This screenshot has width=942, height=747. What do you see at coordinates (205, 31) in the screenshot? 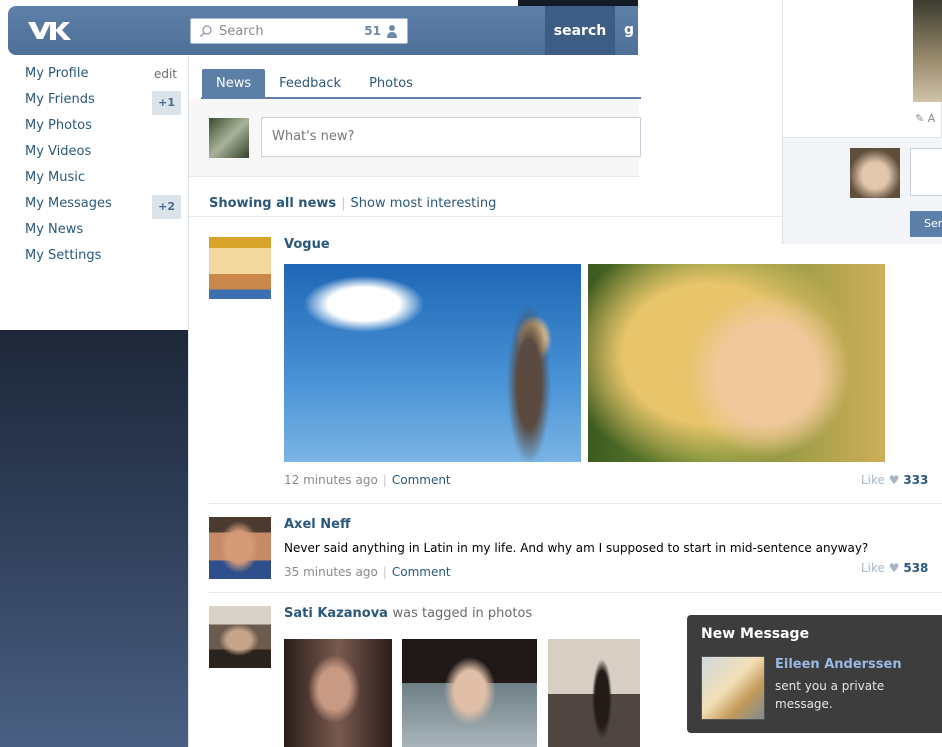
I see `search-icon` at bounding box center [205, 31].